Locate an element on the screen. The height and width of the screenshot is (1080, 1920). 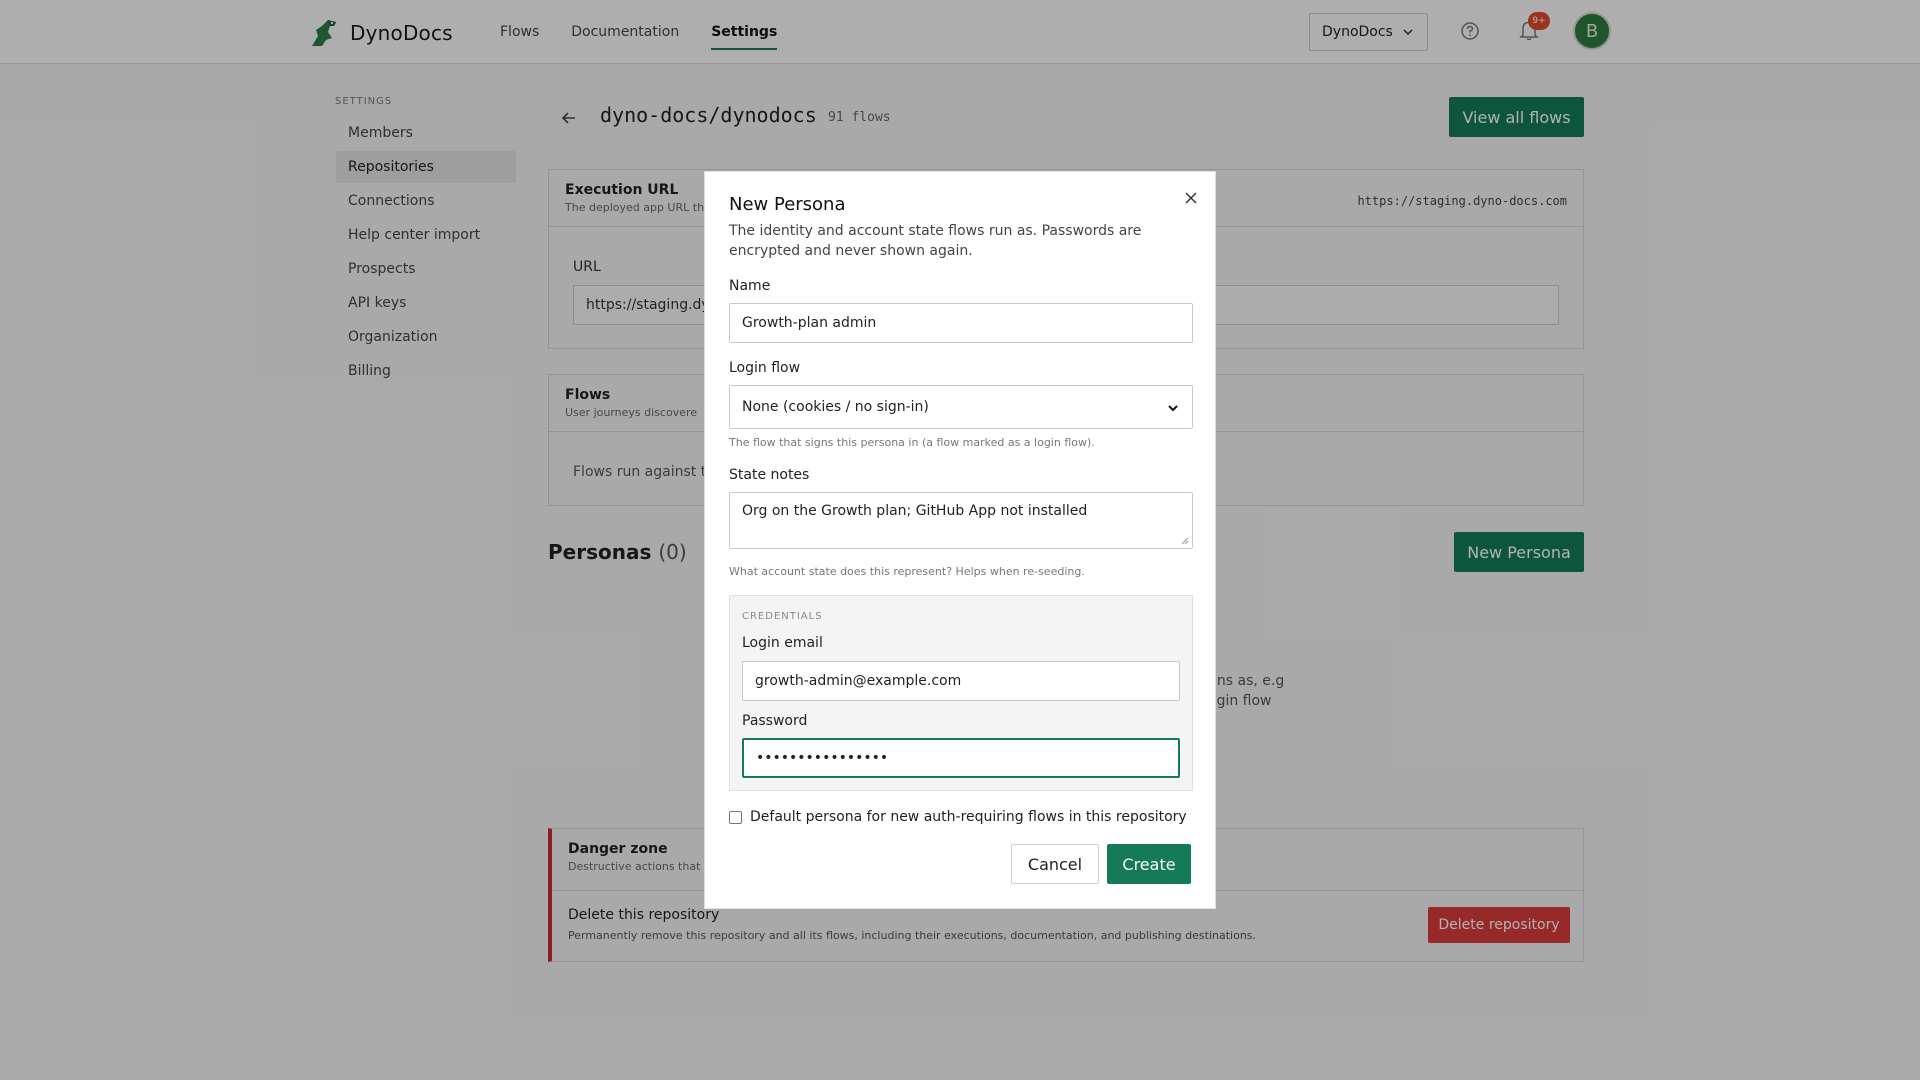
cancel-button: Cancel is located at coordinates (1055, 864).